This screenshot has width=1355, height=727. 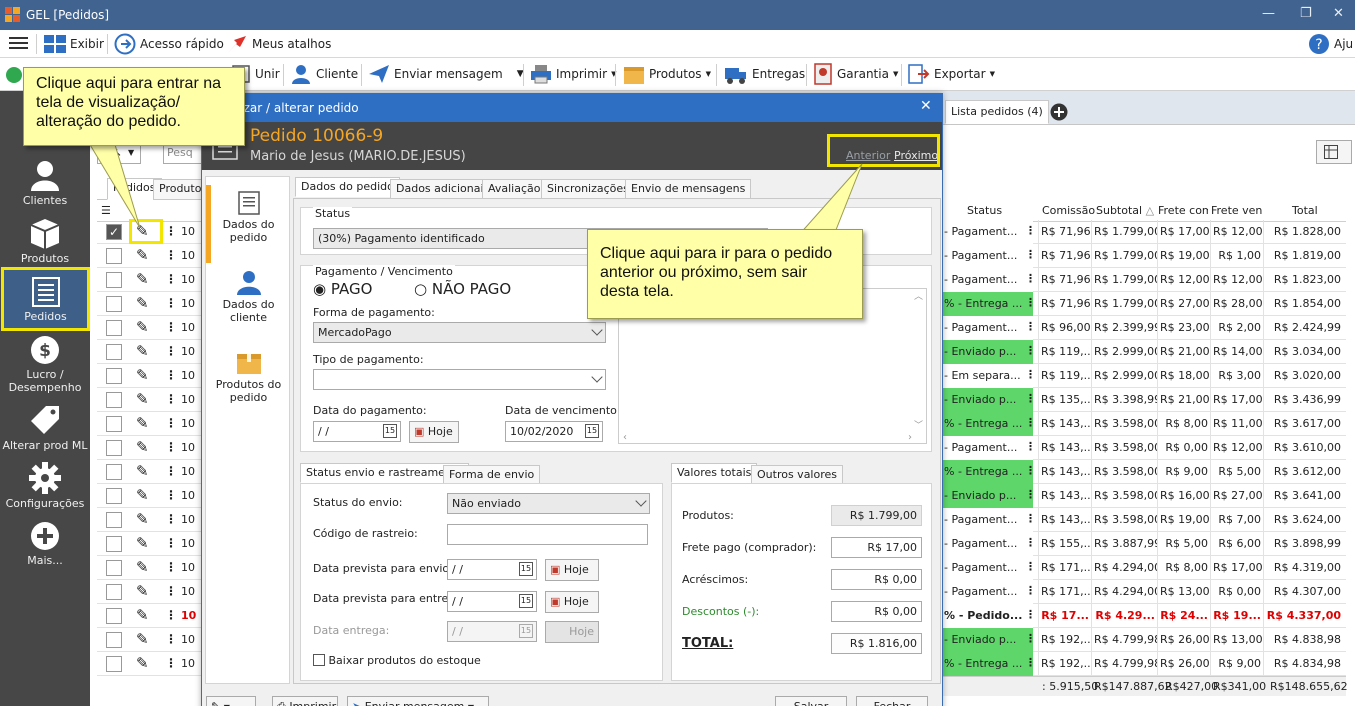 What do you see at coordinates (588, 189) in the screenshot?
I see `tab-sincronizacoes: Sincronizações` at bounding box center [588, 189].